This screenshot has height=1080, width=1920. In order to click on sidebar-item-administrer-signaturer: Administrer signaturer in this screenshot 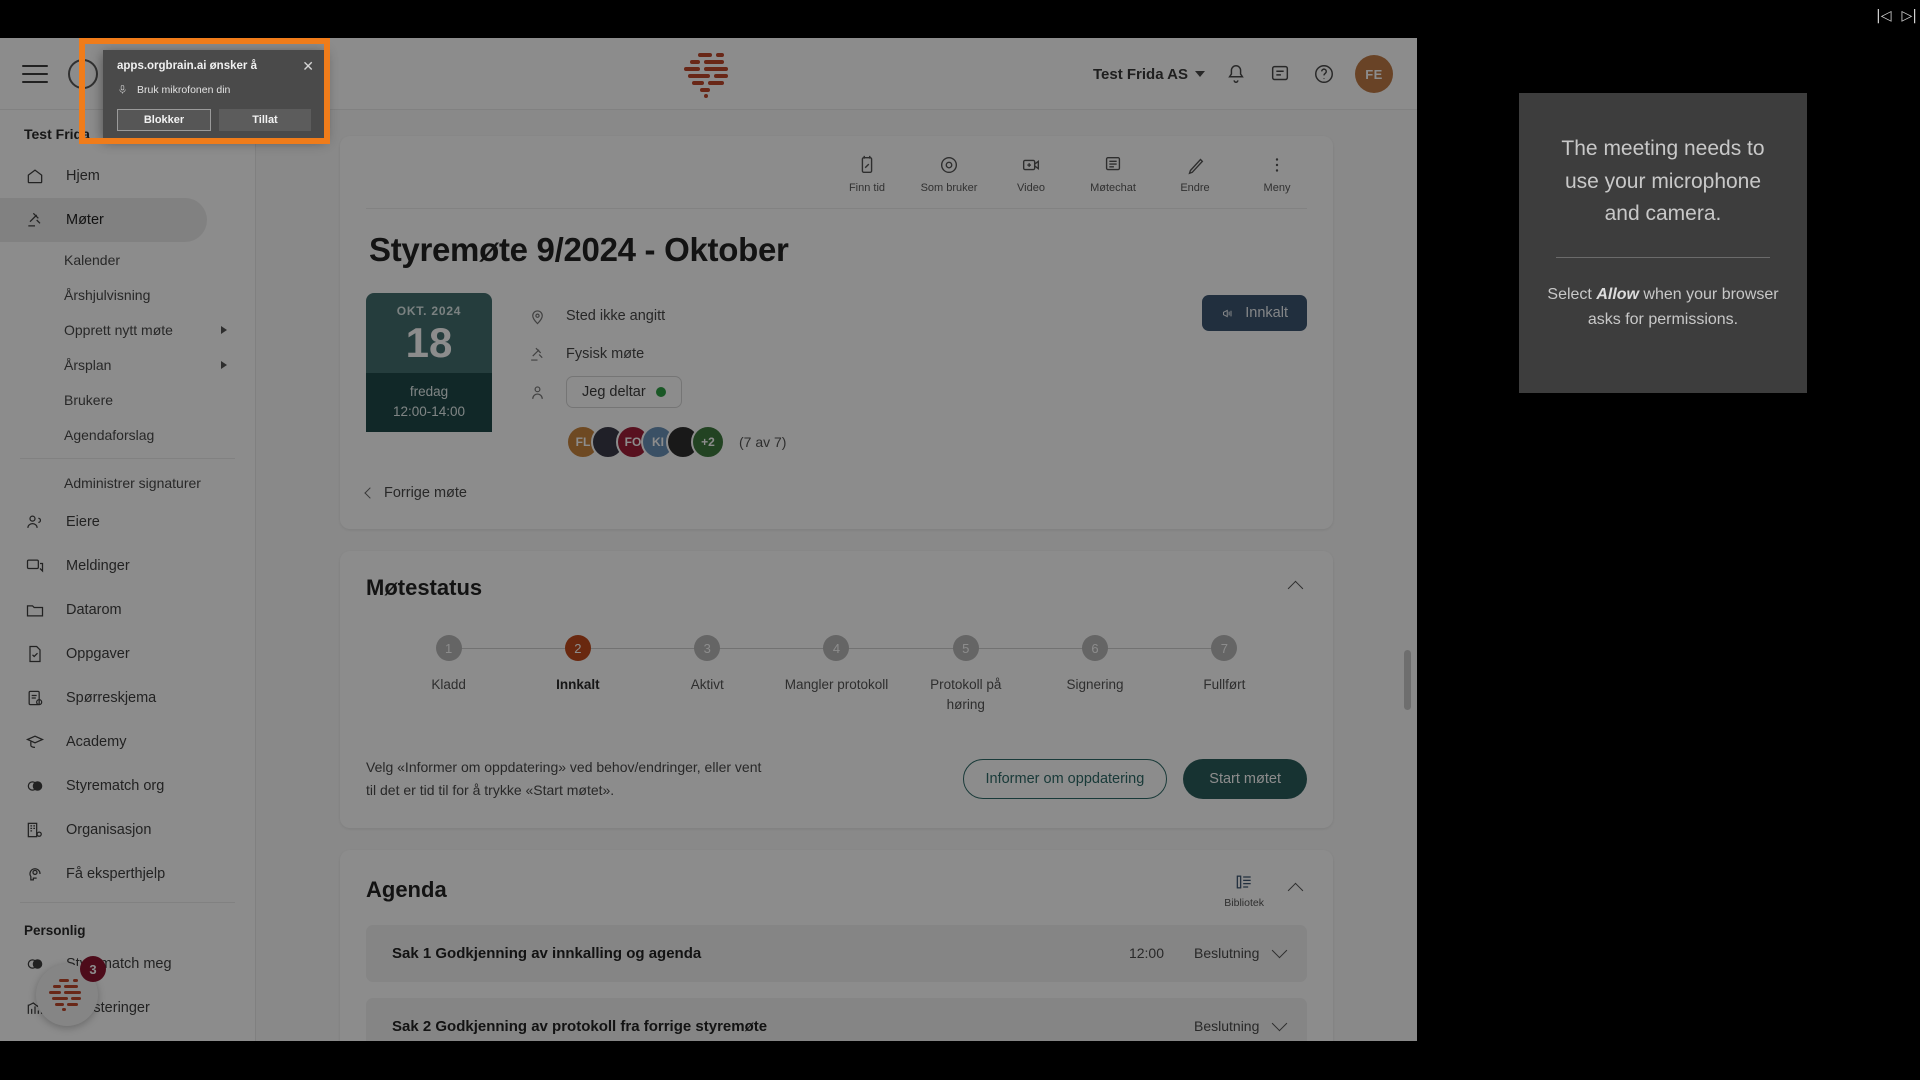, I will do `click(127, 482)`.